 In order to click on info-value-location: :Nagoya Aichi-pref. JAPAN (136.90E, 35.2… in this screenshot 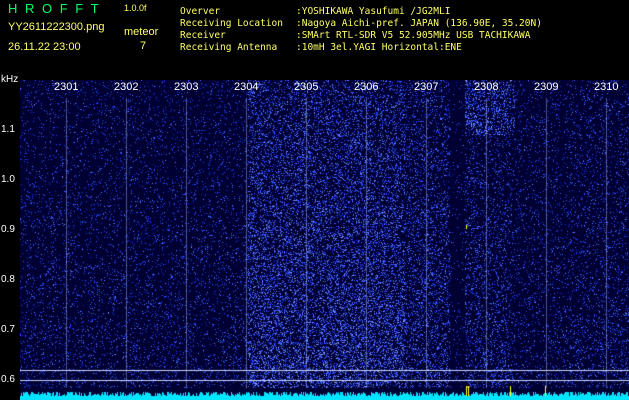, I will do `click(419, 23)`.